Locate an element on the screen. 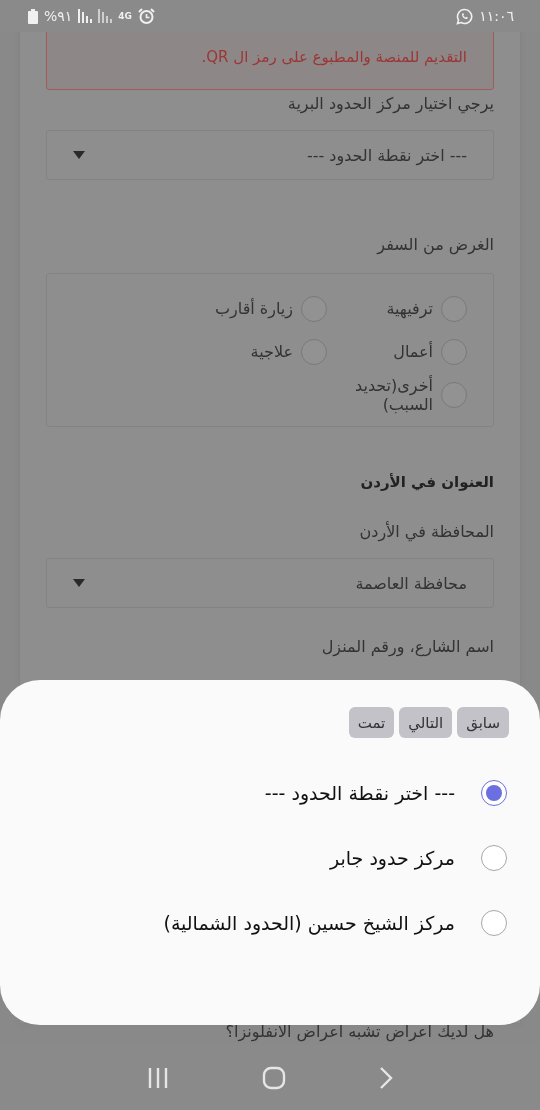 The height and width of the screenshot is (1110, 540). radio-label: أخرى(تحديد السبب) is located at coordinates (380, 394).